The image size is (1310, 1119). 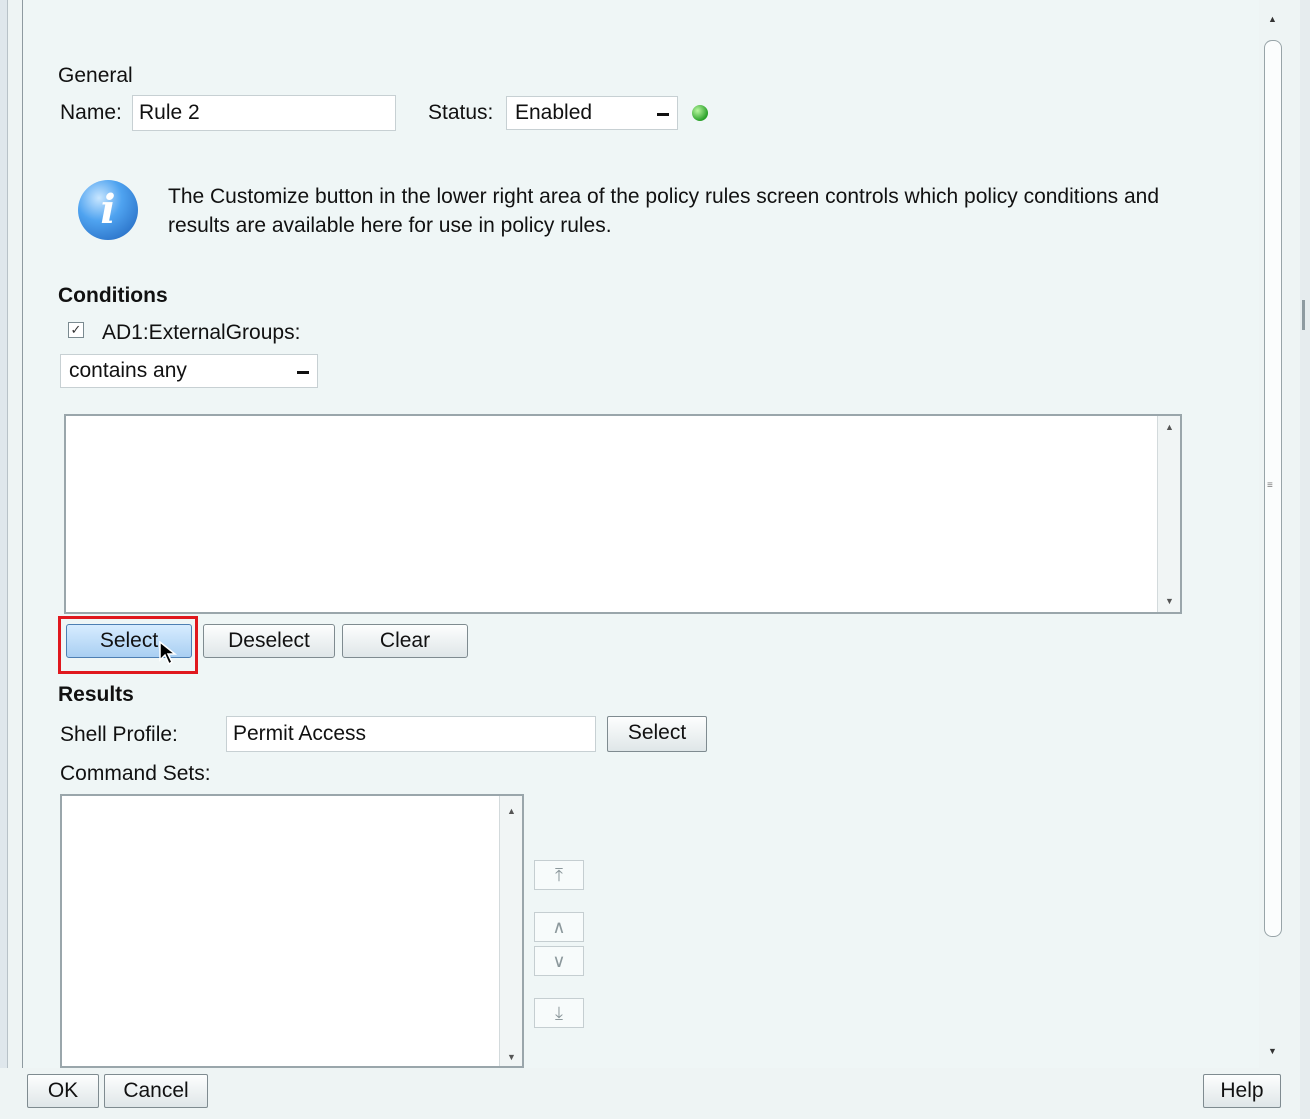 What do you see at coordinates (657, 734) in the screenshot?
I see `shell-profile-select-button: Select` at bounding box center [657, 734].